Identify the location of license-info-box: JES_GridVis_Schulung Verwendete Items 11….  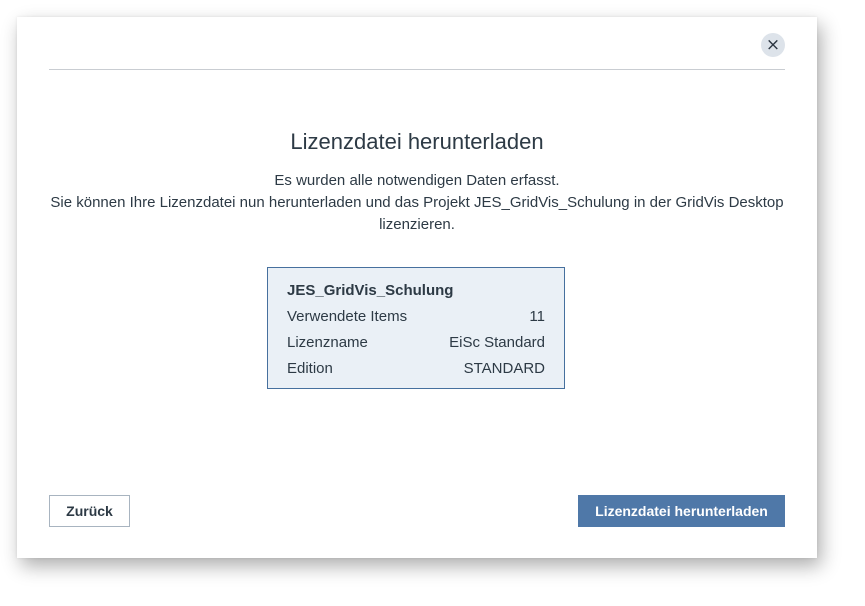
(416, 328).